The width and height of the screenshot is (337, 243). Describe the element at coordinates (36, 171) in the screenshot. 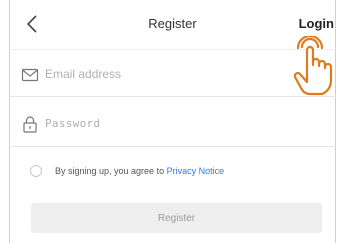

I see `agree-checkbox` at that location.